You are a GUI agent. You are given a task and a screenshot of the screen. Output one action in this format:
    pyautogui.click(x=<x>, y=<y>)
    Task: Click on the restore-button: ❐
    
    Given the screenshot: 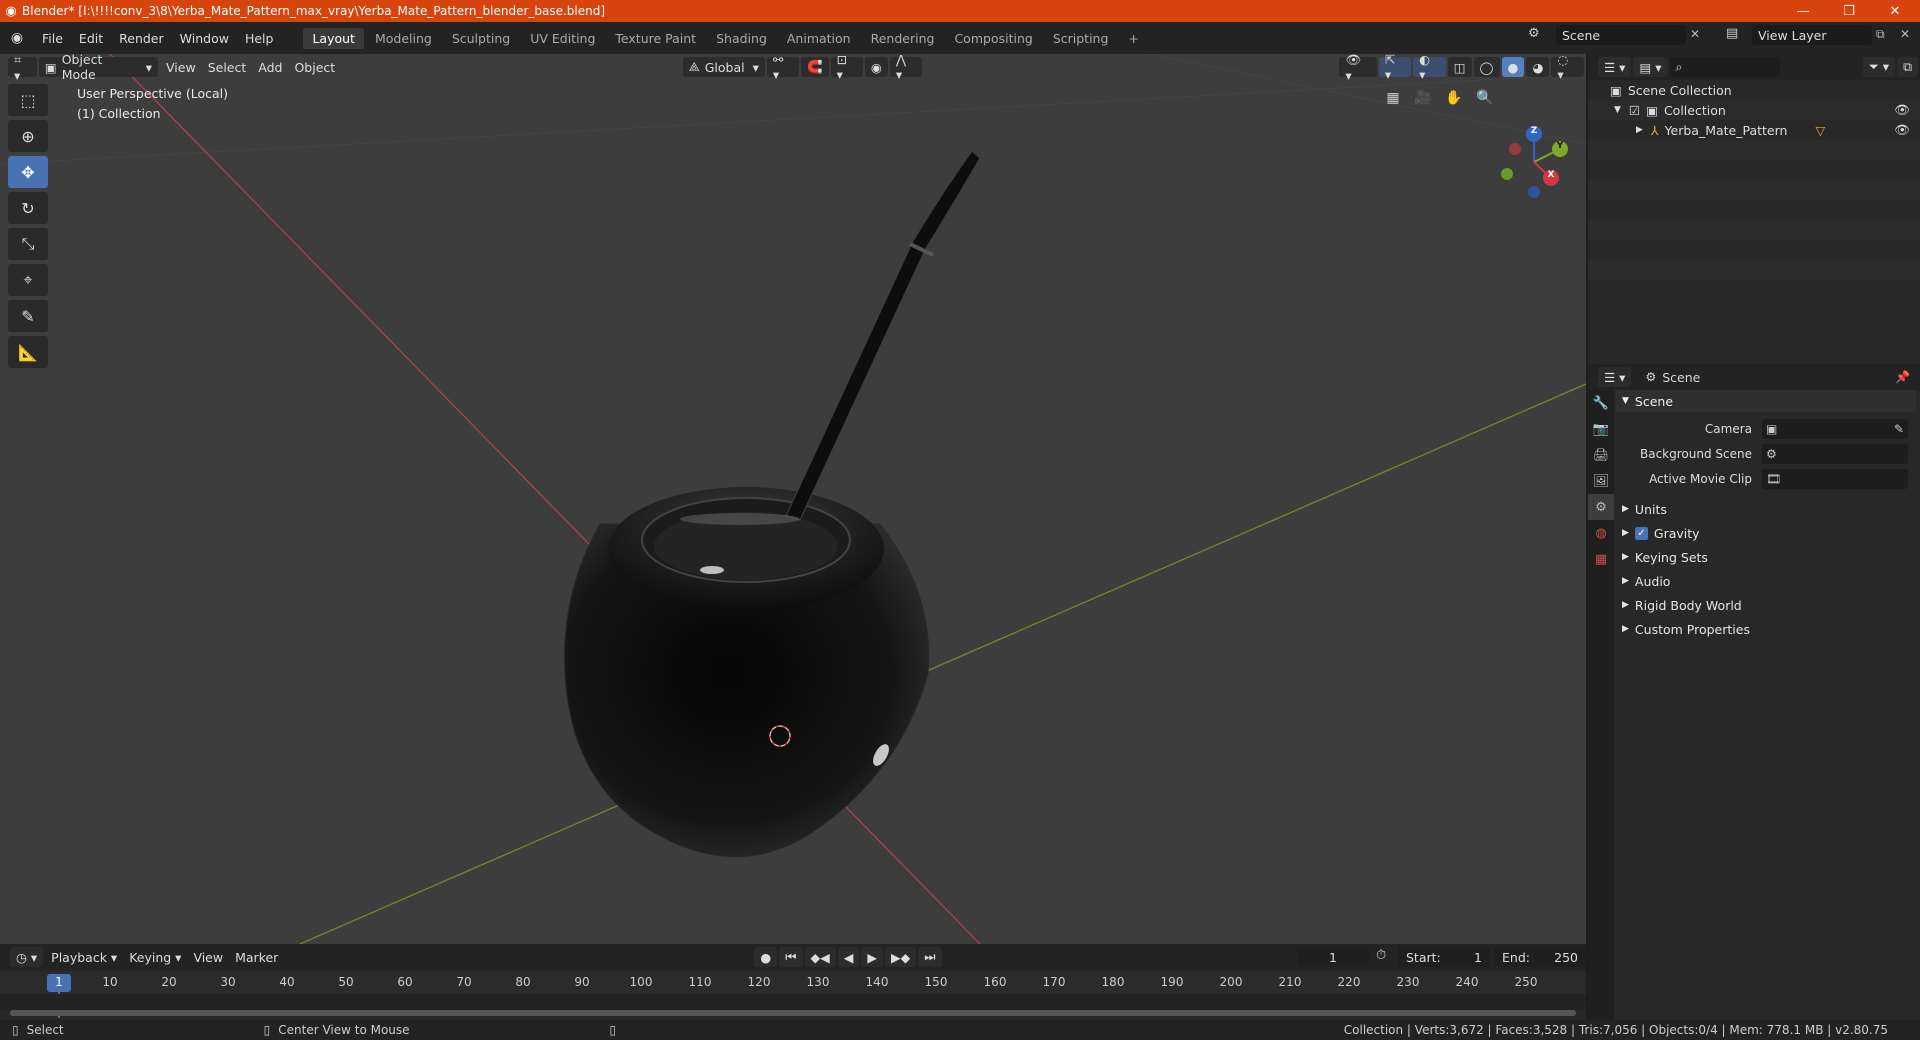 What is the action you would take?
    pyautogui.click(x=1849, y=11)
    